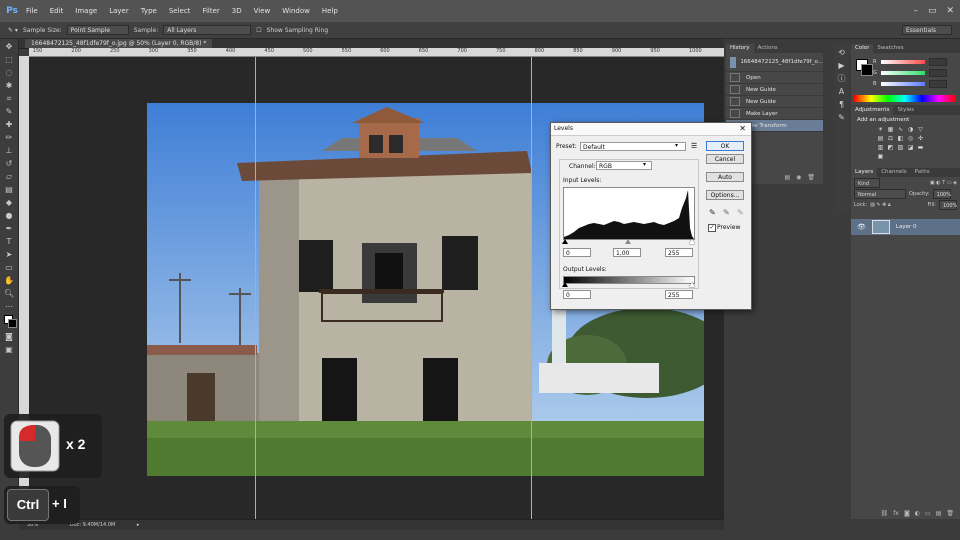 Image resolution: width=960 pixels, height=540 pixels. I want to click on preset-menu-icon: ☰, so click(694, 146).